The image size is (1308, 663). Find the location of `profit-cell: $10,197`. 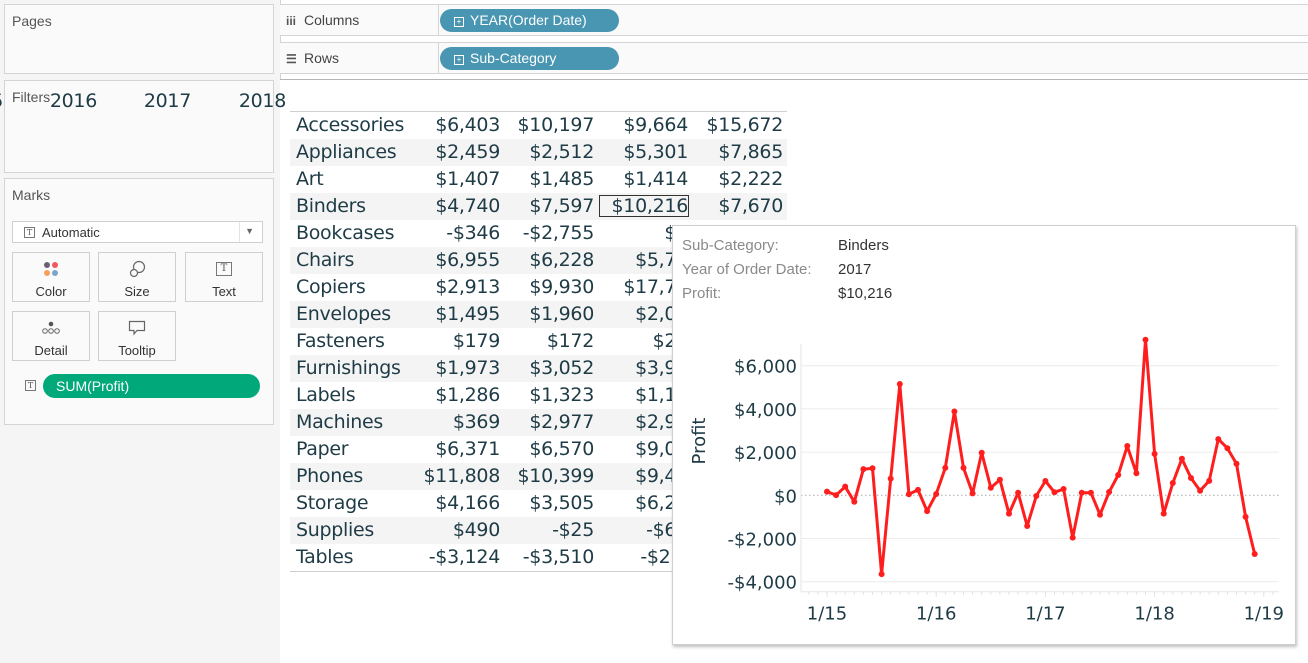

profit-cell: $10,197 is located at coordinates (556, 125).